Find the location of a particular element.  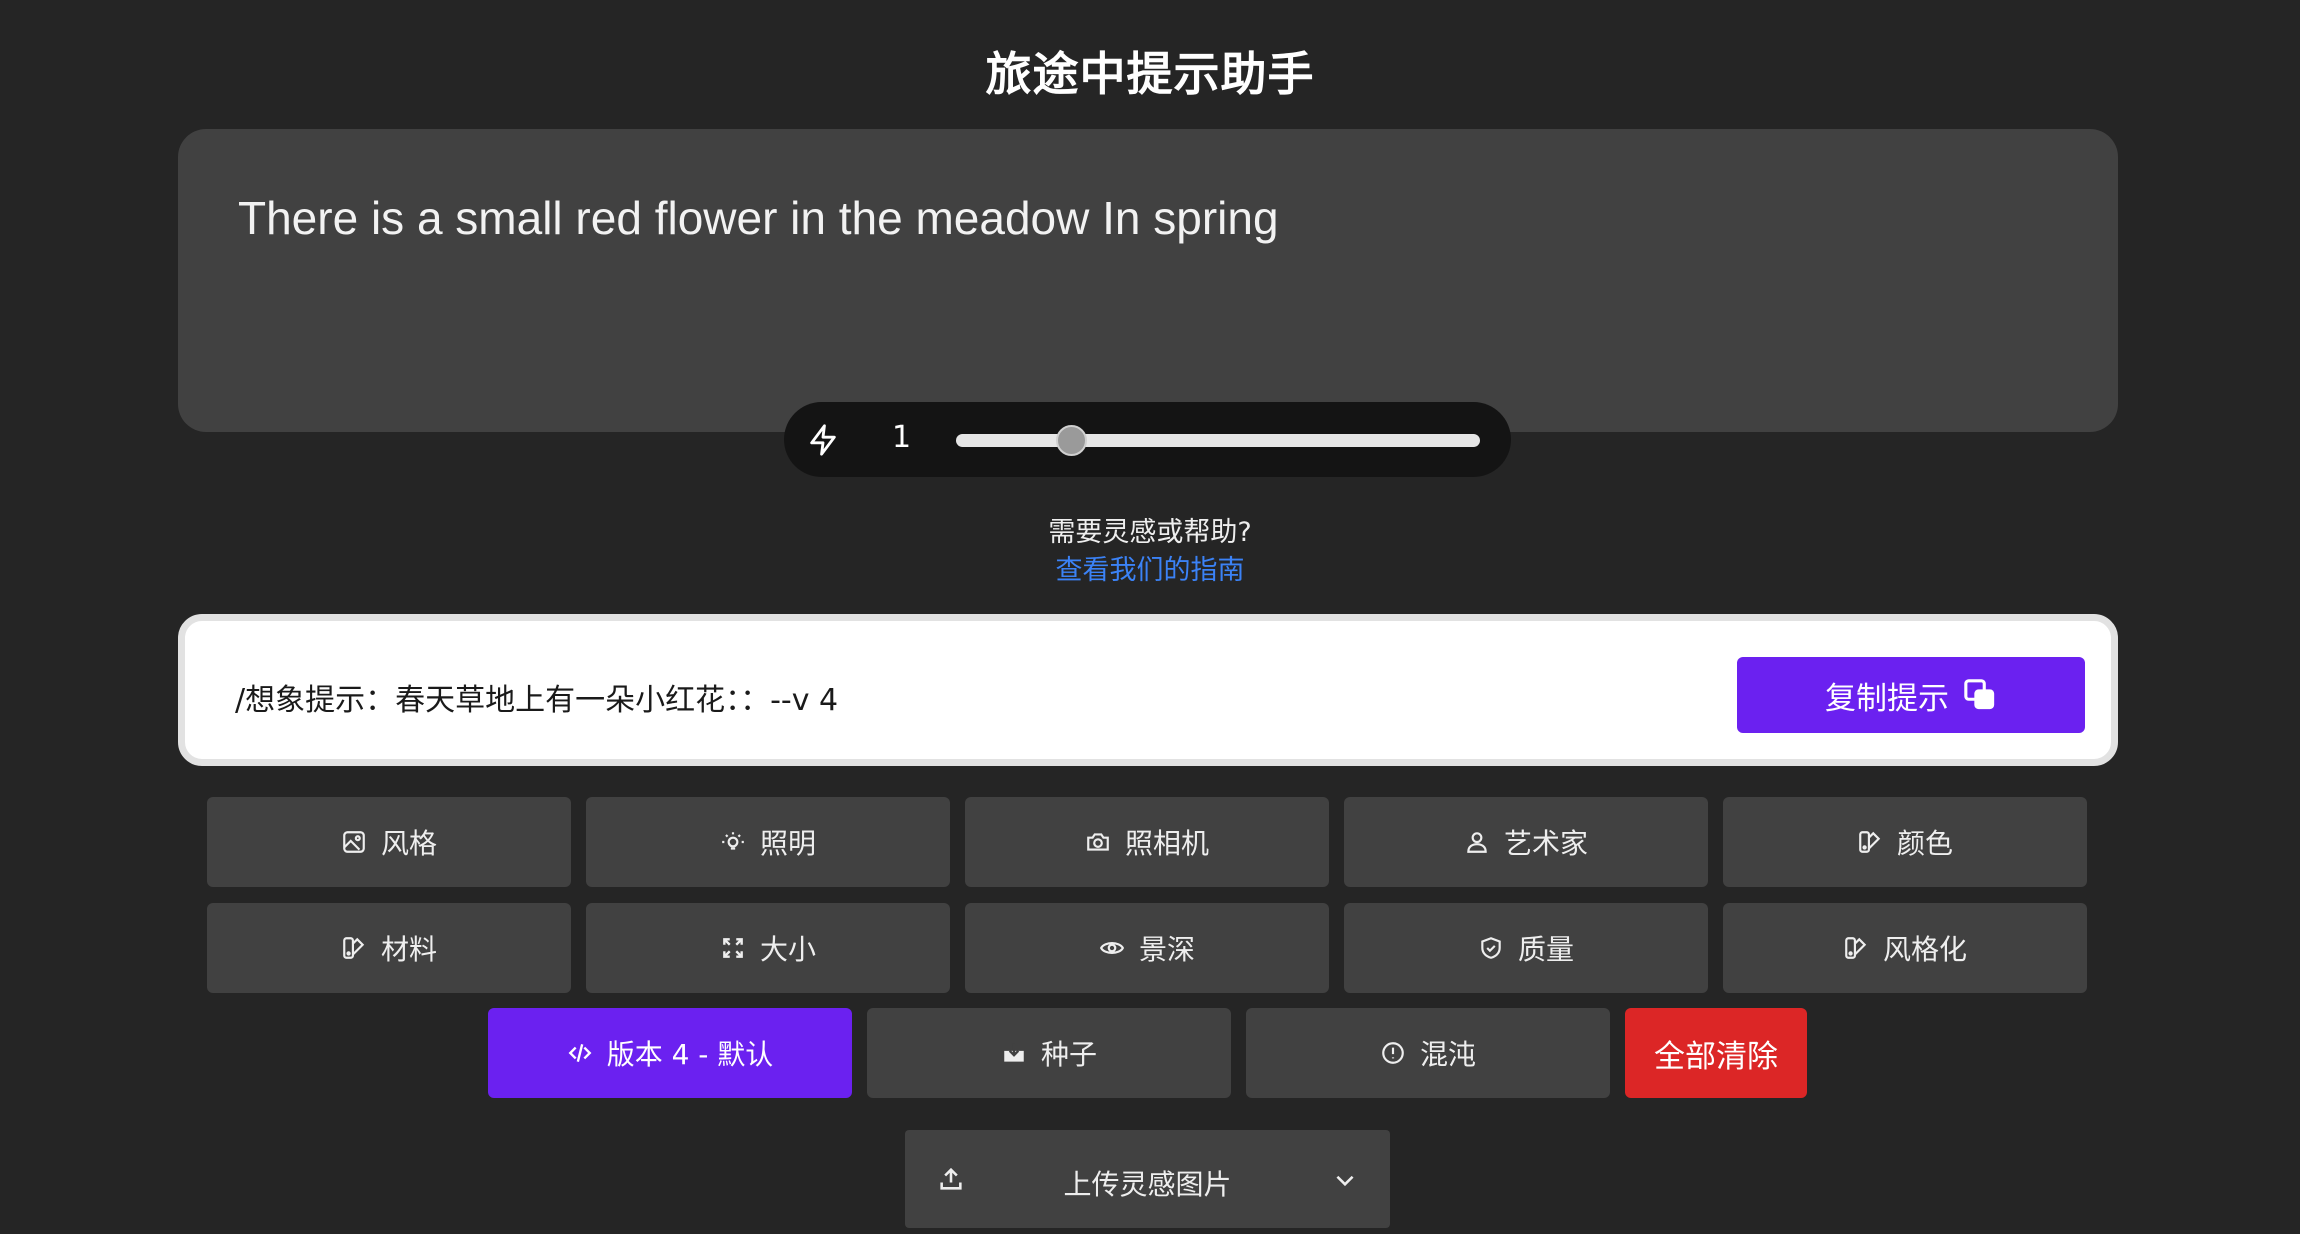

style-label: 风格 is located at coordinates (408, 843).